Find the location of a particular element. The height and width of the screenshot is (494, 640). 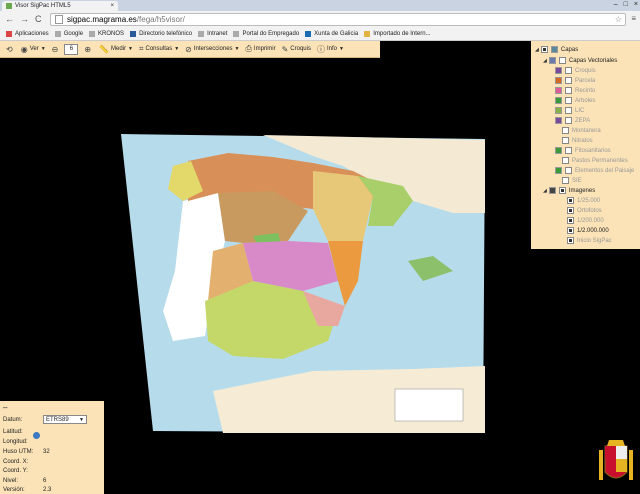

image-layer-item: 1/2.000.000 is located at coordinates (588, 230).